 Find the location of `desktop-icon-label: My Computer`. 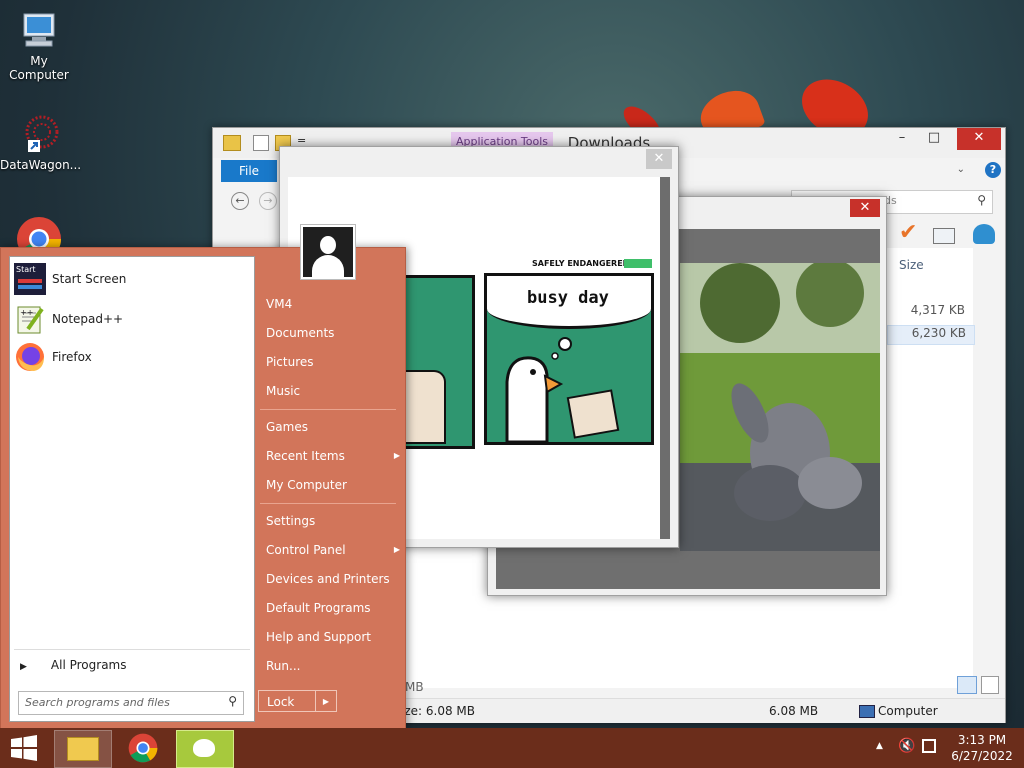

desktop-icon-label: My Computer is located at coordinates (39, 68).